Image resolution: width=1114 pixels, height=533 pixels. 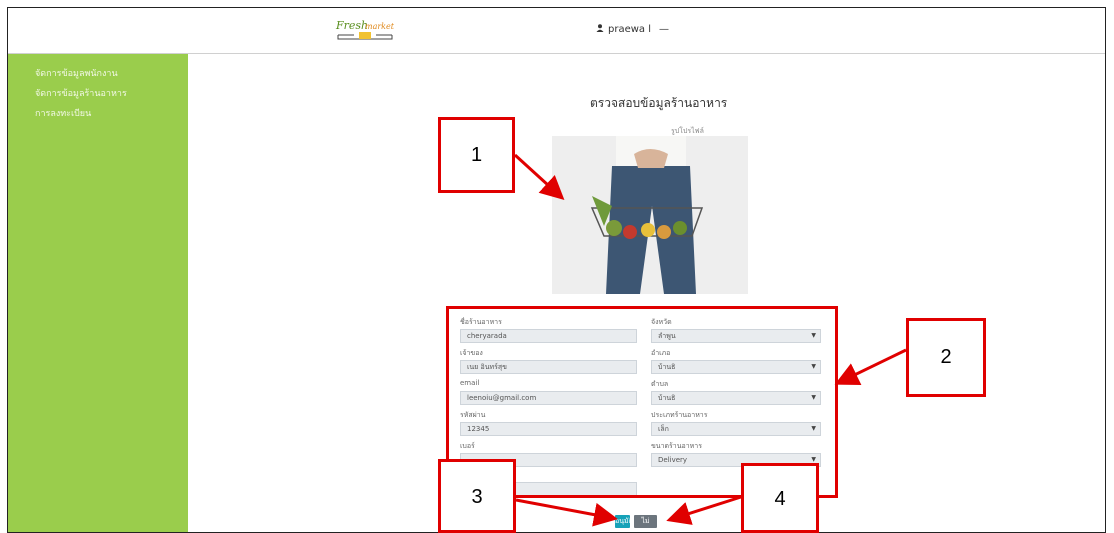 I want to click on profile-photo, so click(x=650, y=215).